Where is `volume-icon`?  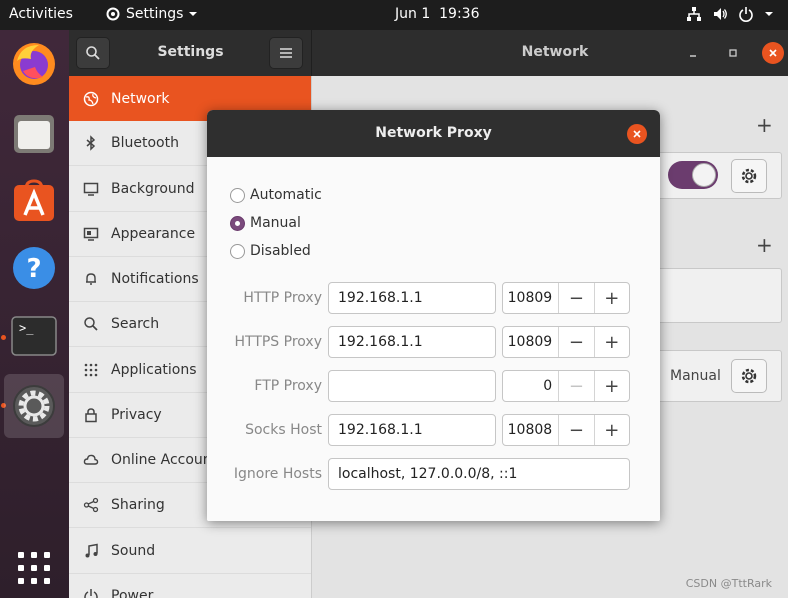 volume-icon is located at coordinates (720, 14).